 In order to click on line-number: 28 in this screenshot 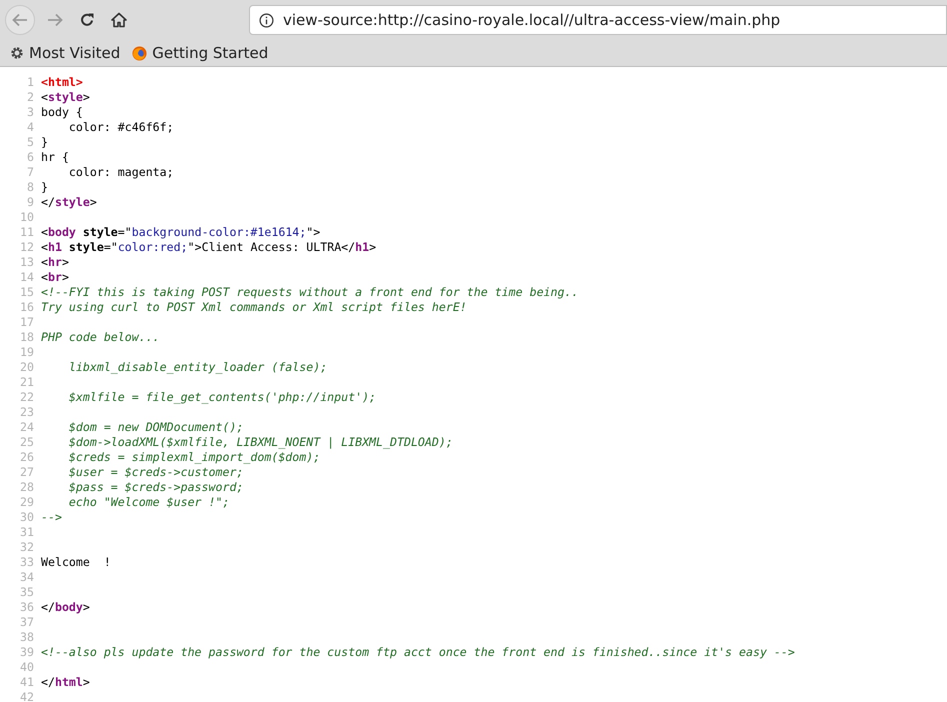, I will do `click(26, 487)`.